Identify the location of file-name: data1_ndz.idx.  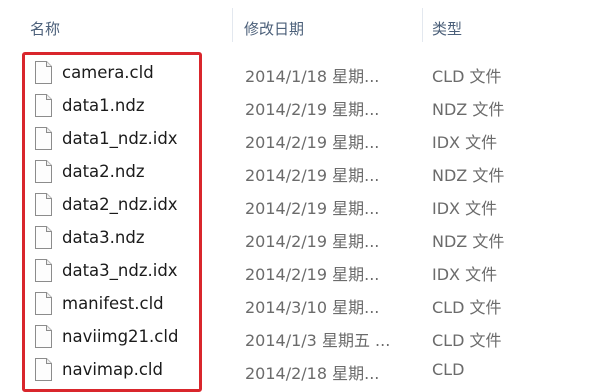
(120, 138).